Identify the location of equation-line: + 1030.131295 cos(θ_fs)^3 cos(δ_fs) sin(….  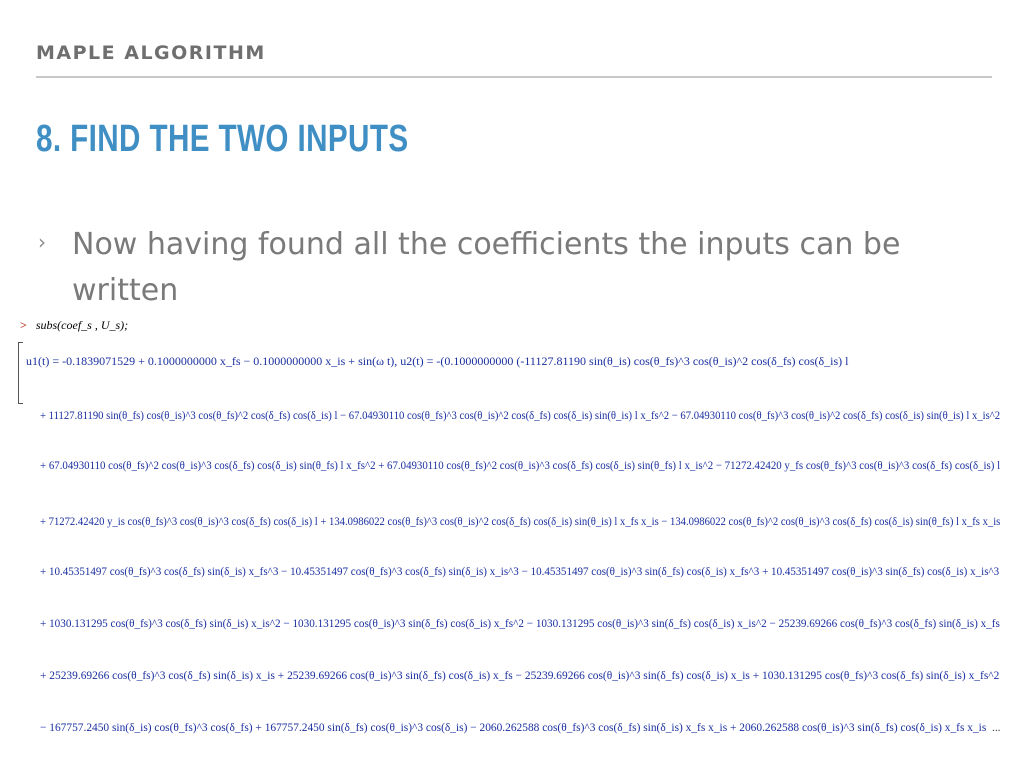
(520, 623).